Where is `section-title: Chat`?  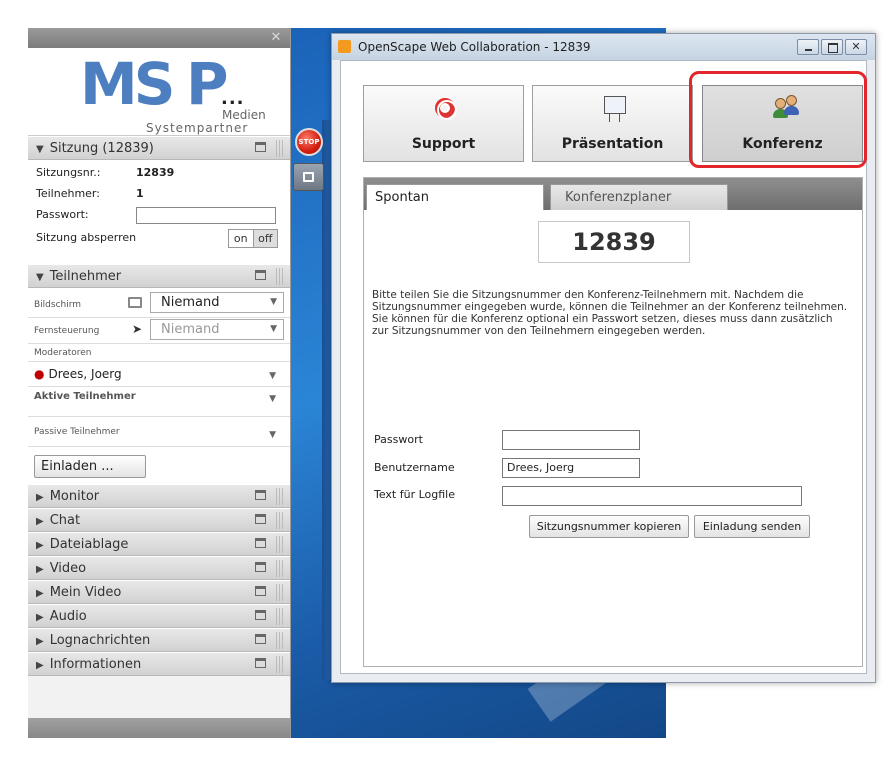
section-title: Chat is located at coordinates (65, 520).